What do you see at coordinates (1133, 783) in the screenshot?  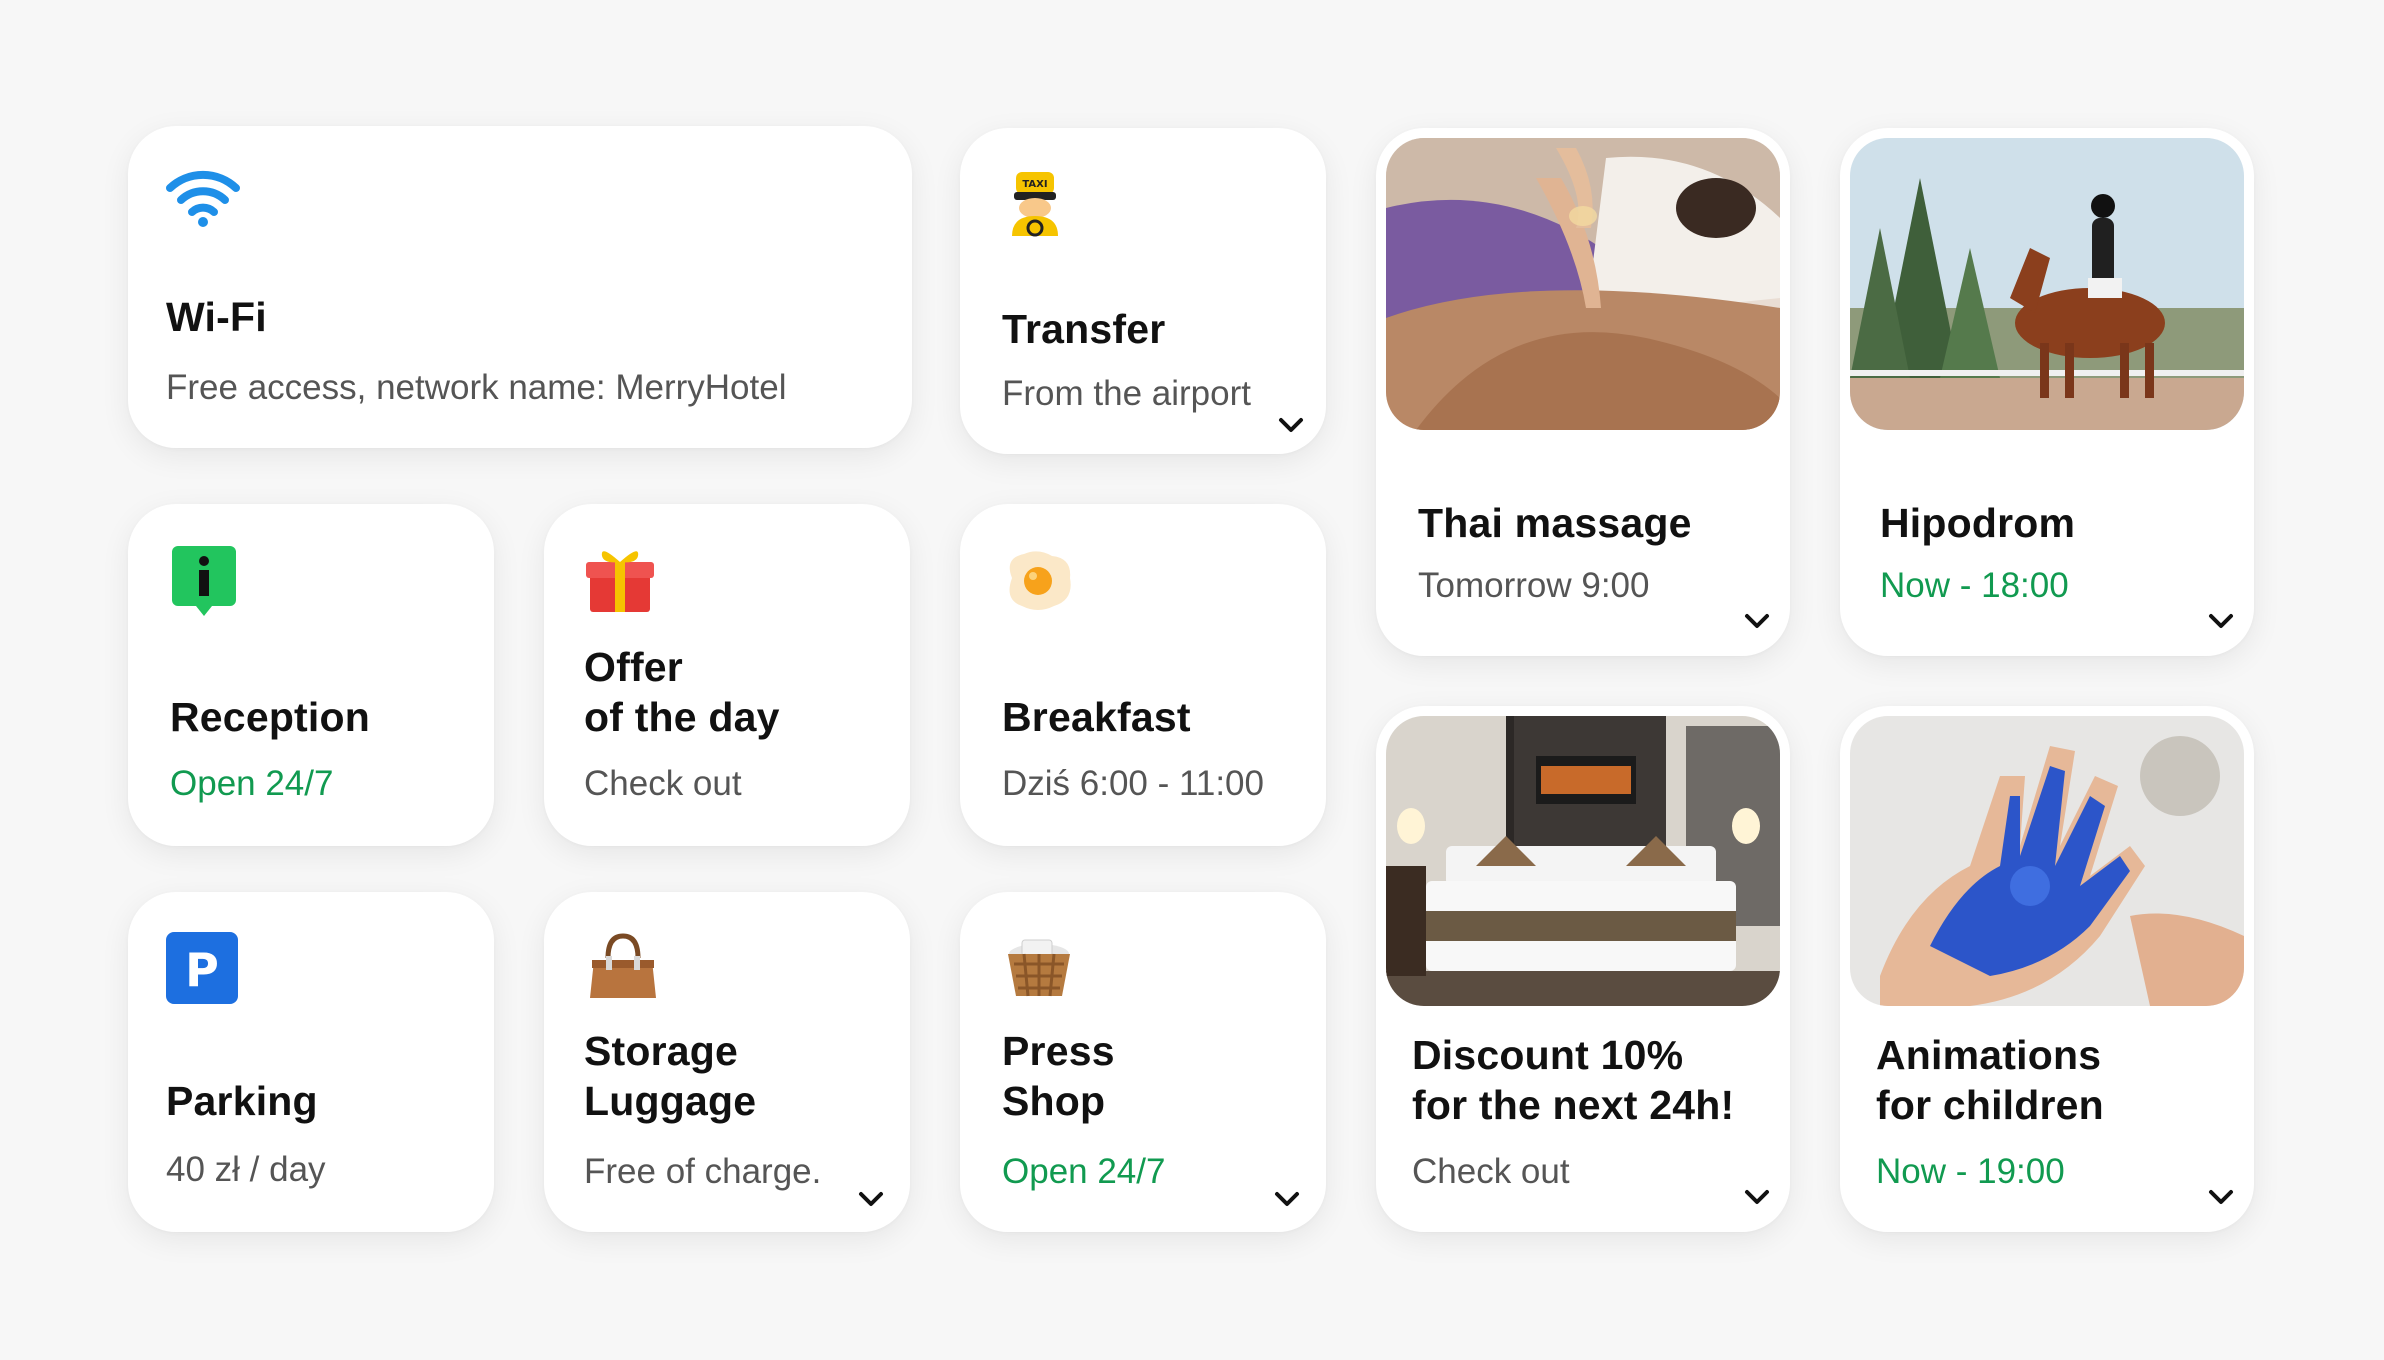 I see `breakfast-subtitle: Dziś 6:00 - 11:00` at bounding box center [1133, 783].